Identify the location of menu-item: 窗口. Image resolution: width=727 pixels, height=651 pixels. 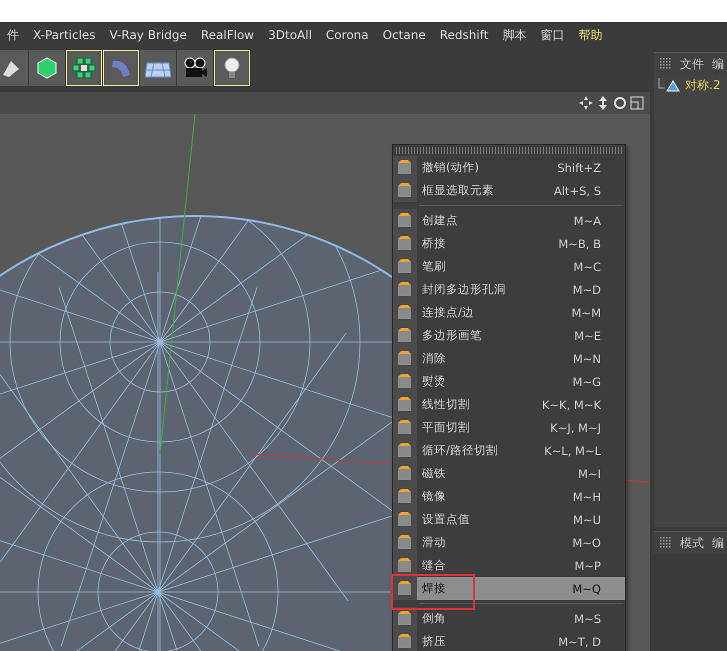
(552, 35).